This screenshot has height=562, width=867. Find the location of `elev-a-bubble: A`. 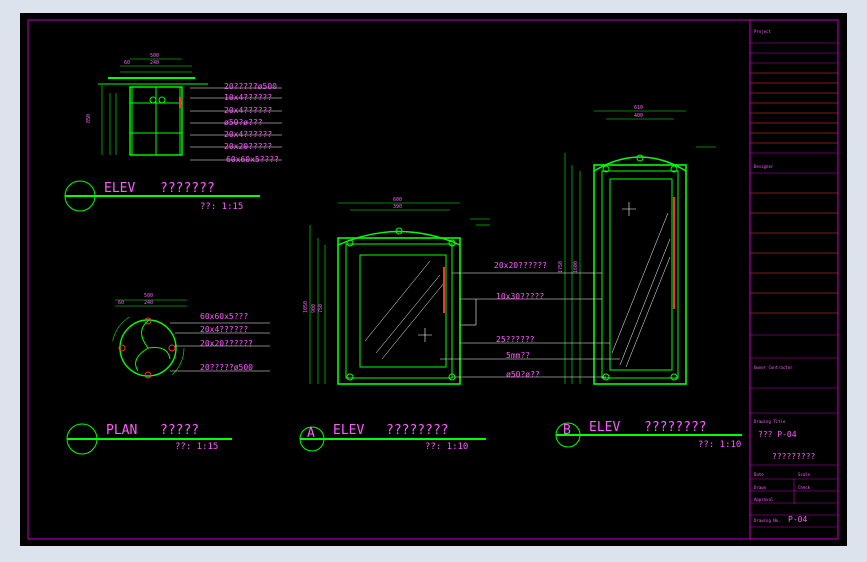

elev-a-bubble: A is located at coordinates (311, 433).